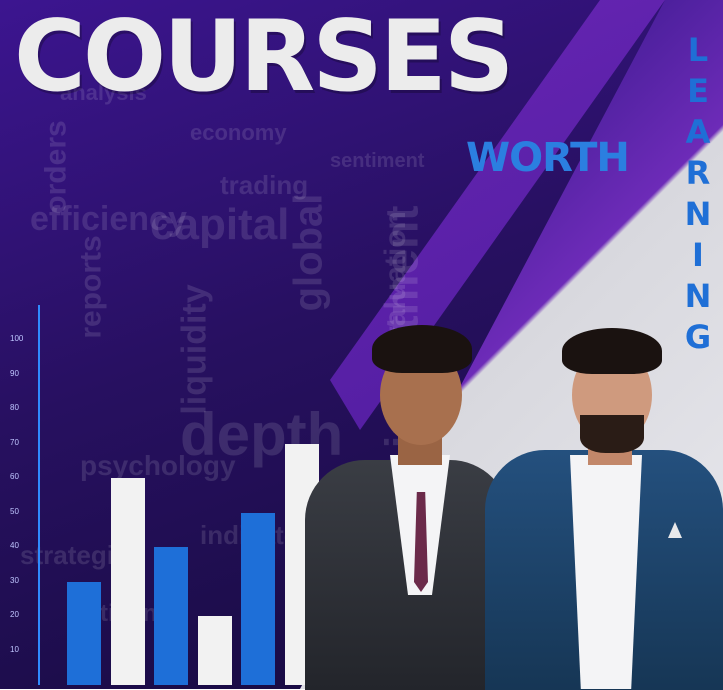  What do you see at coordinates (606, 572) in the screenshot?
I see `shirt-right` at bounding box center [606, 572].